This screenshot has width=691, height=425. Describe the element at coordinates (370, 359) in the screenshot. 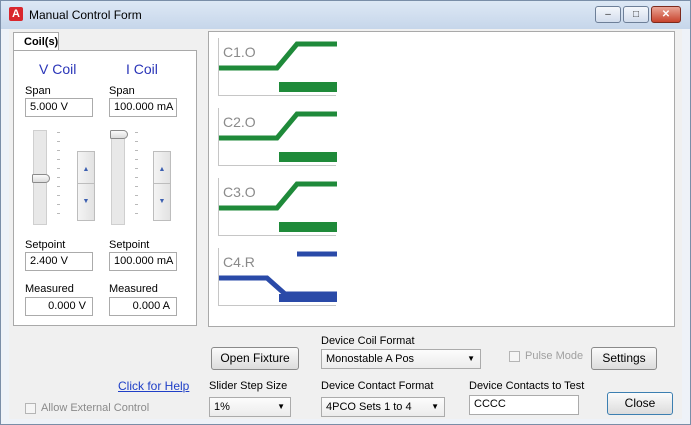

I see `device-coil-format-value: Monostable A Pos` at that location.